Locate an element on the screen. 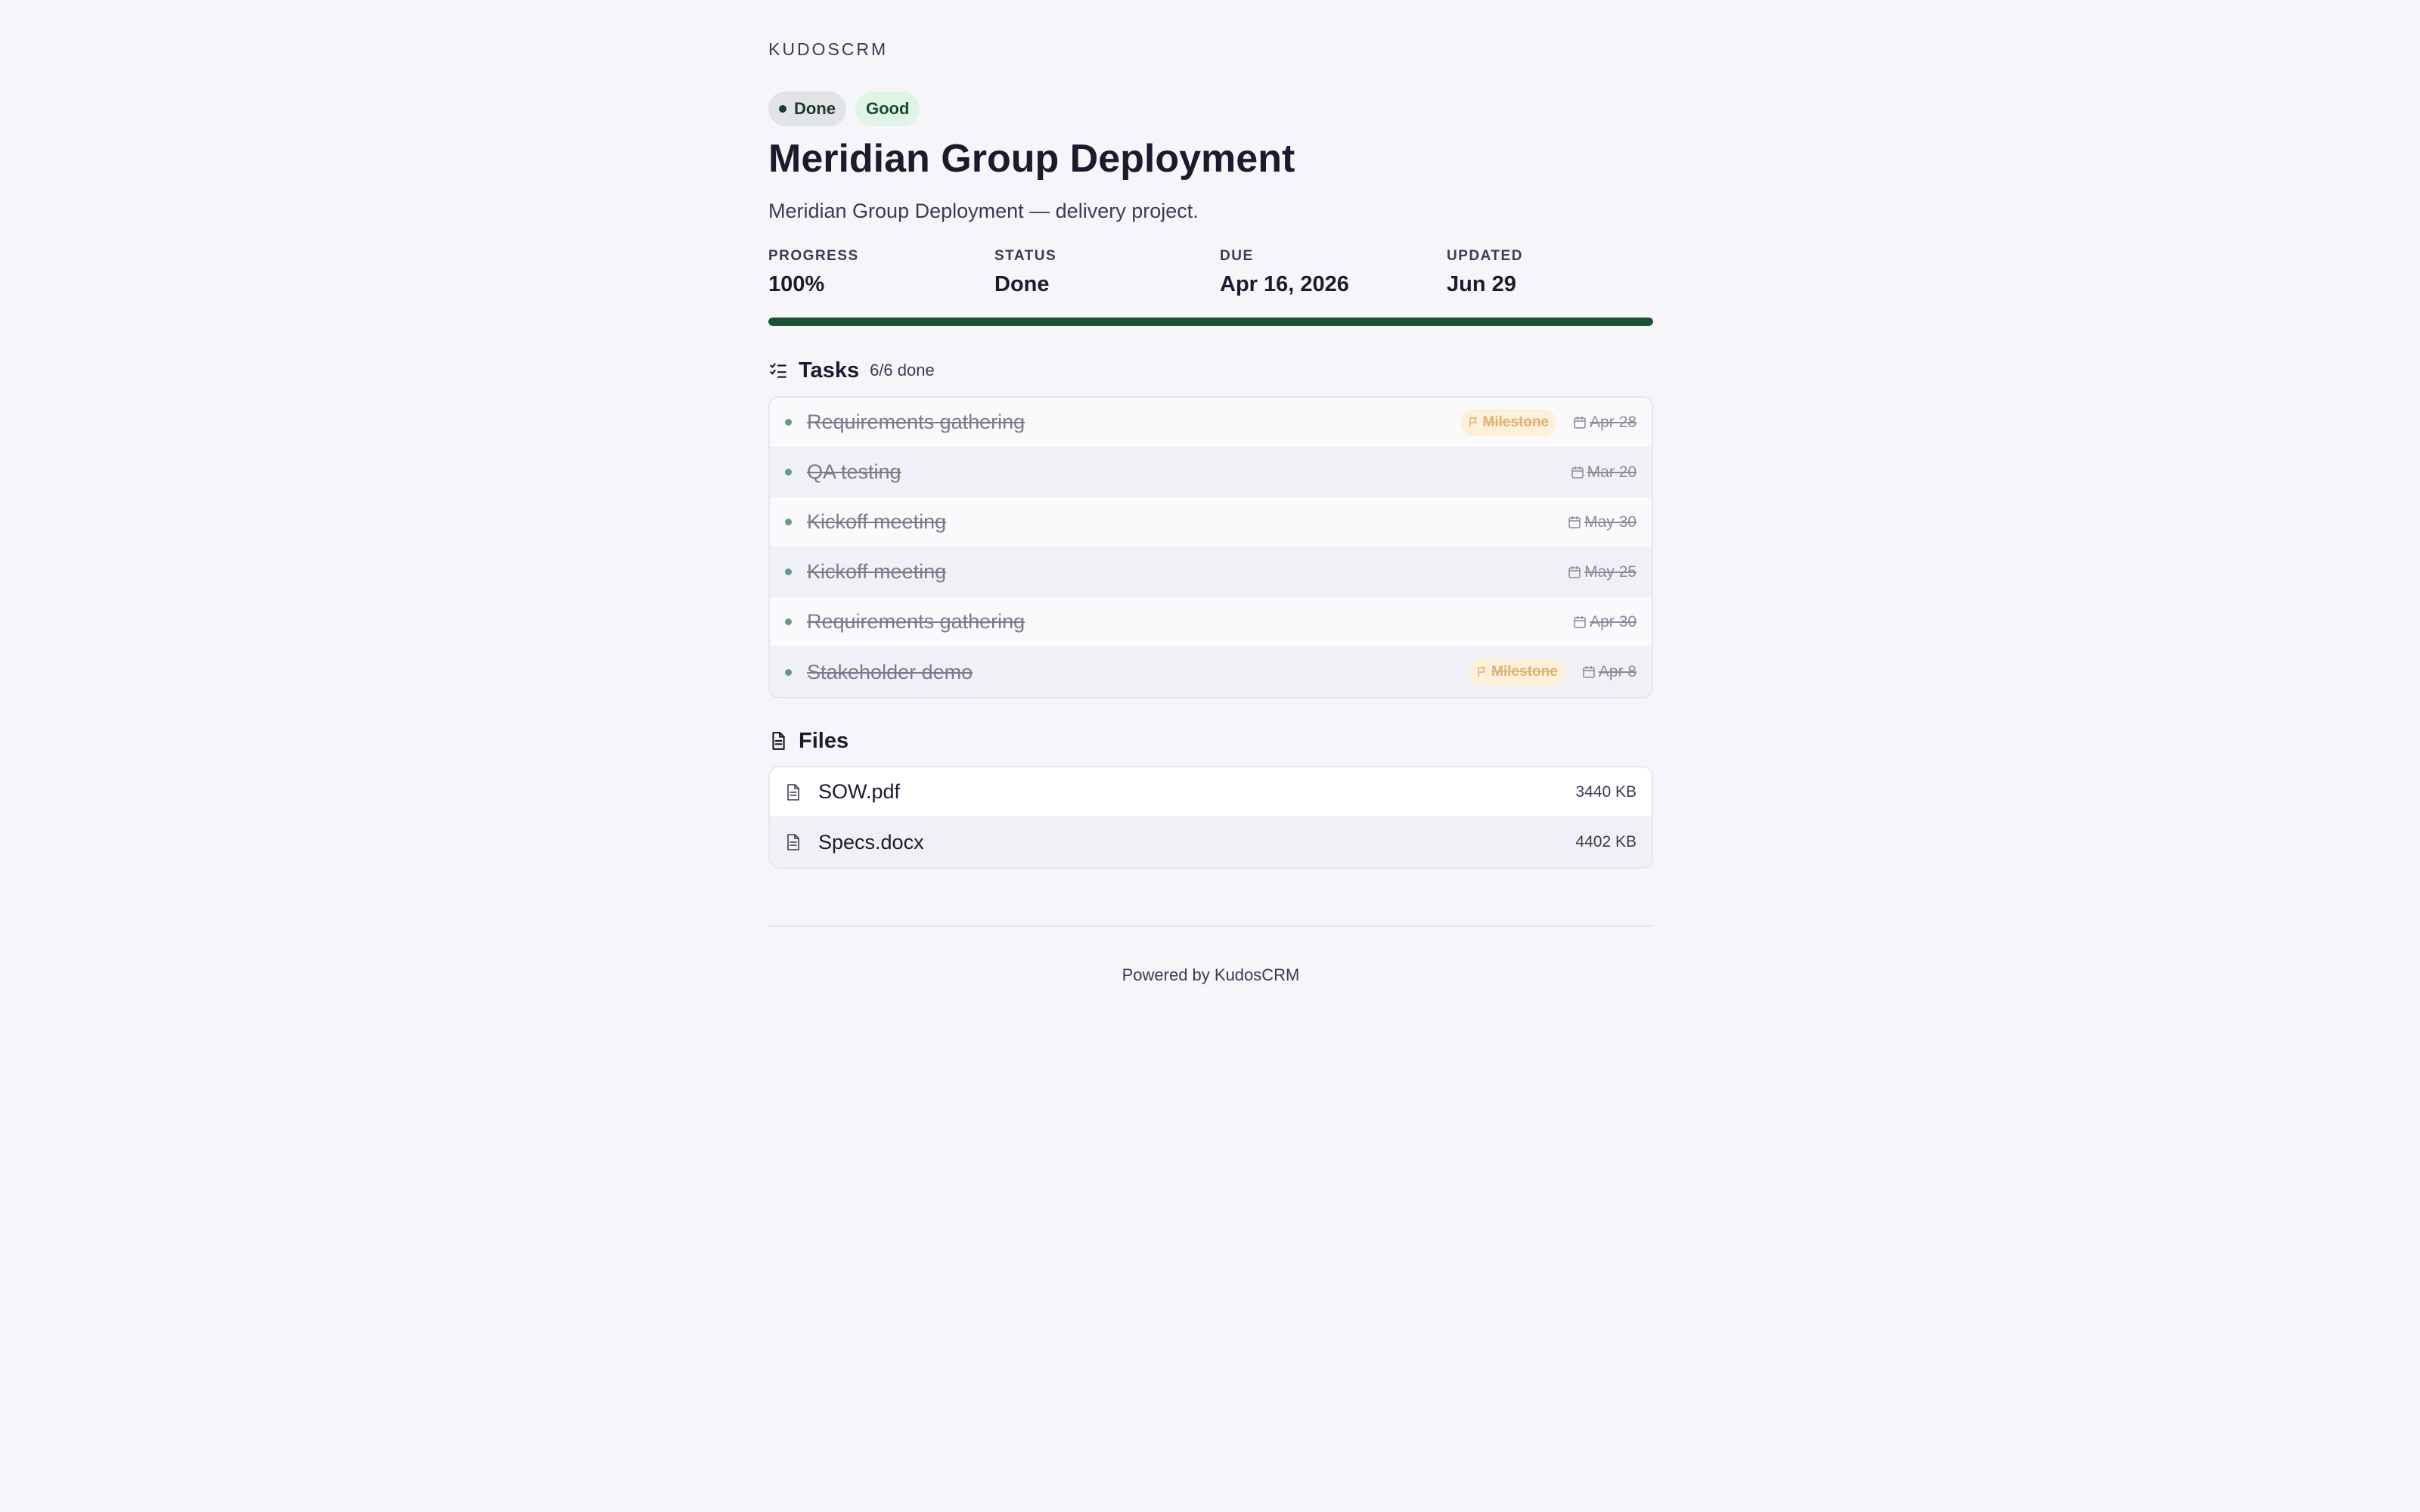 Image resolution: width=2420 pixels, height=1512 pixels. stat-status: STATUS Done is located at coordinates (1100, 272).